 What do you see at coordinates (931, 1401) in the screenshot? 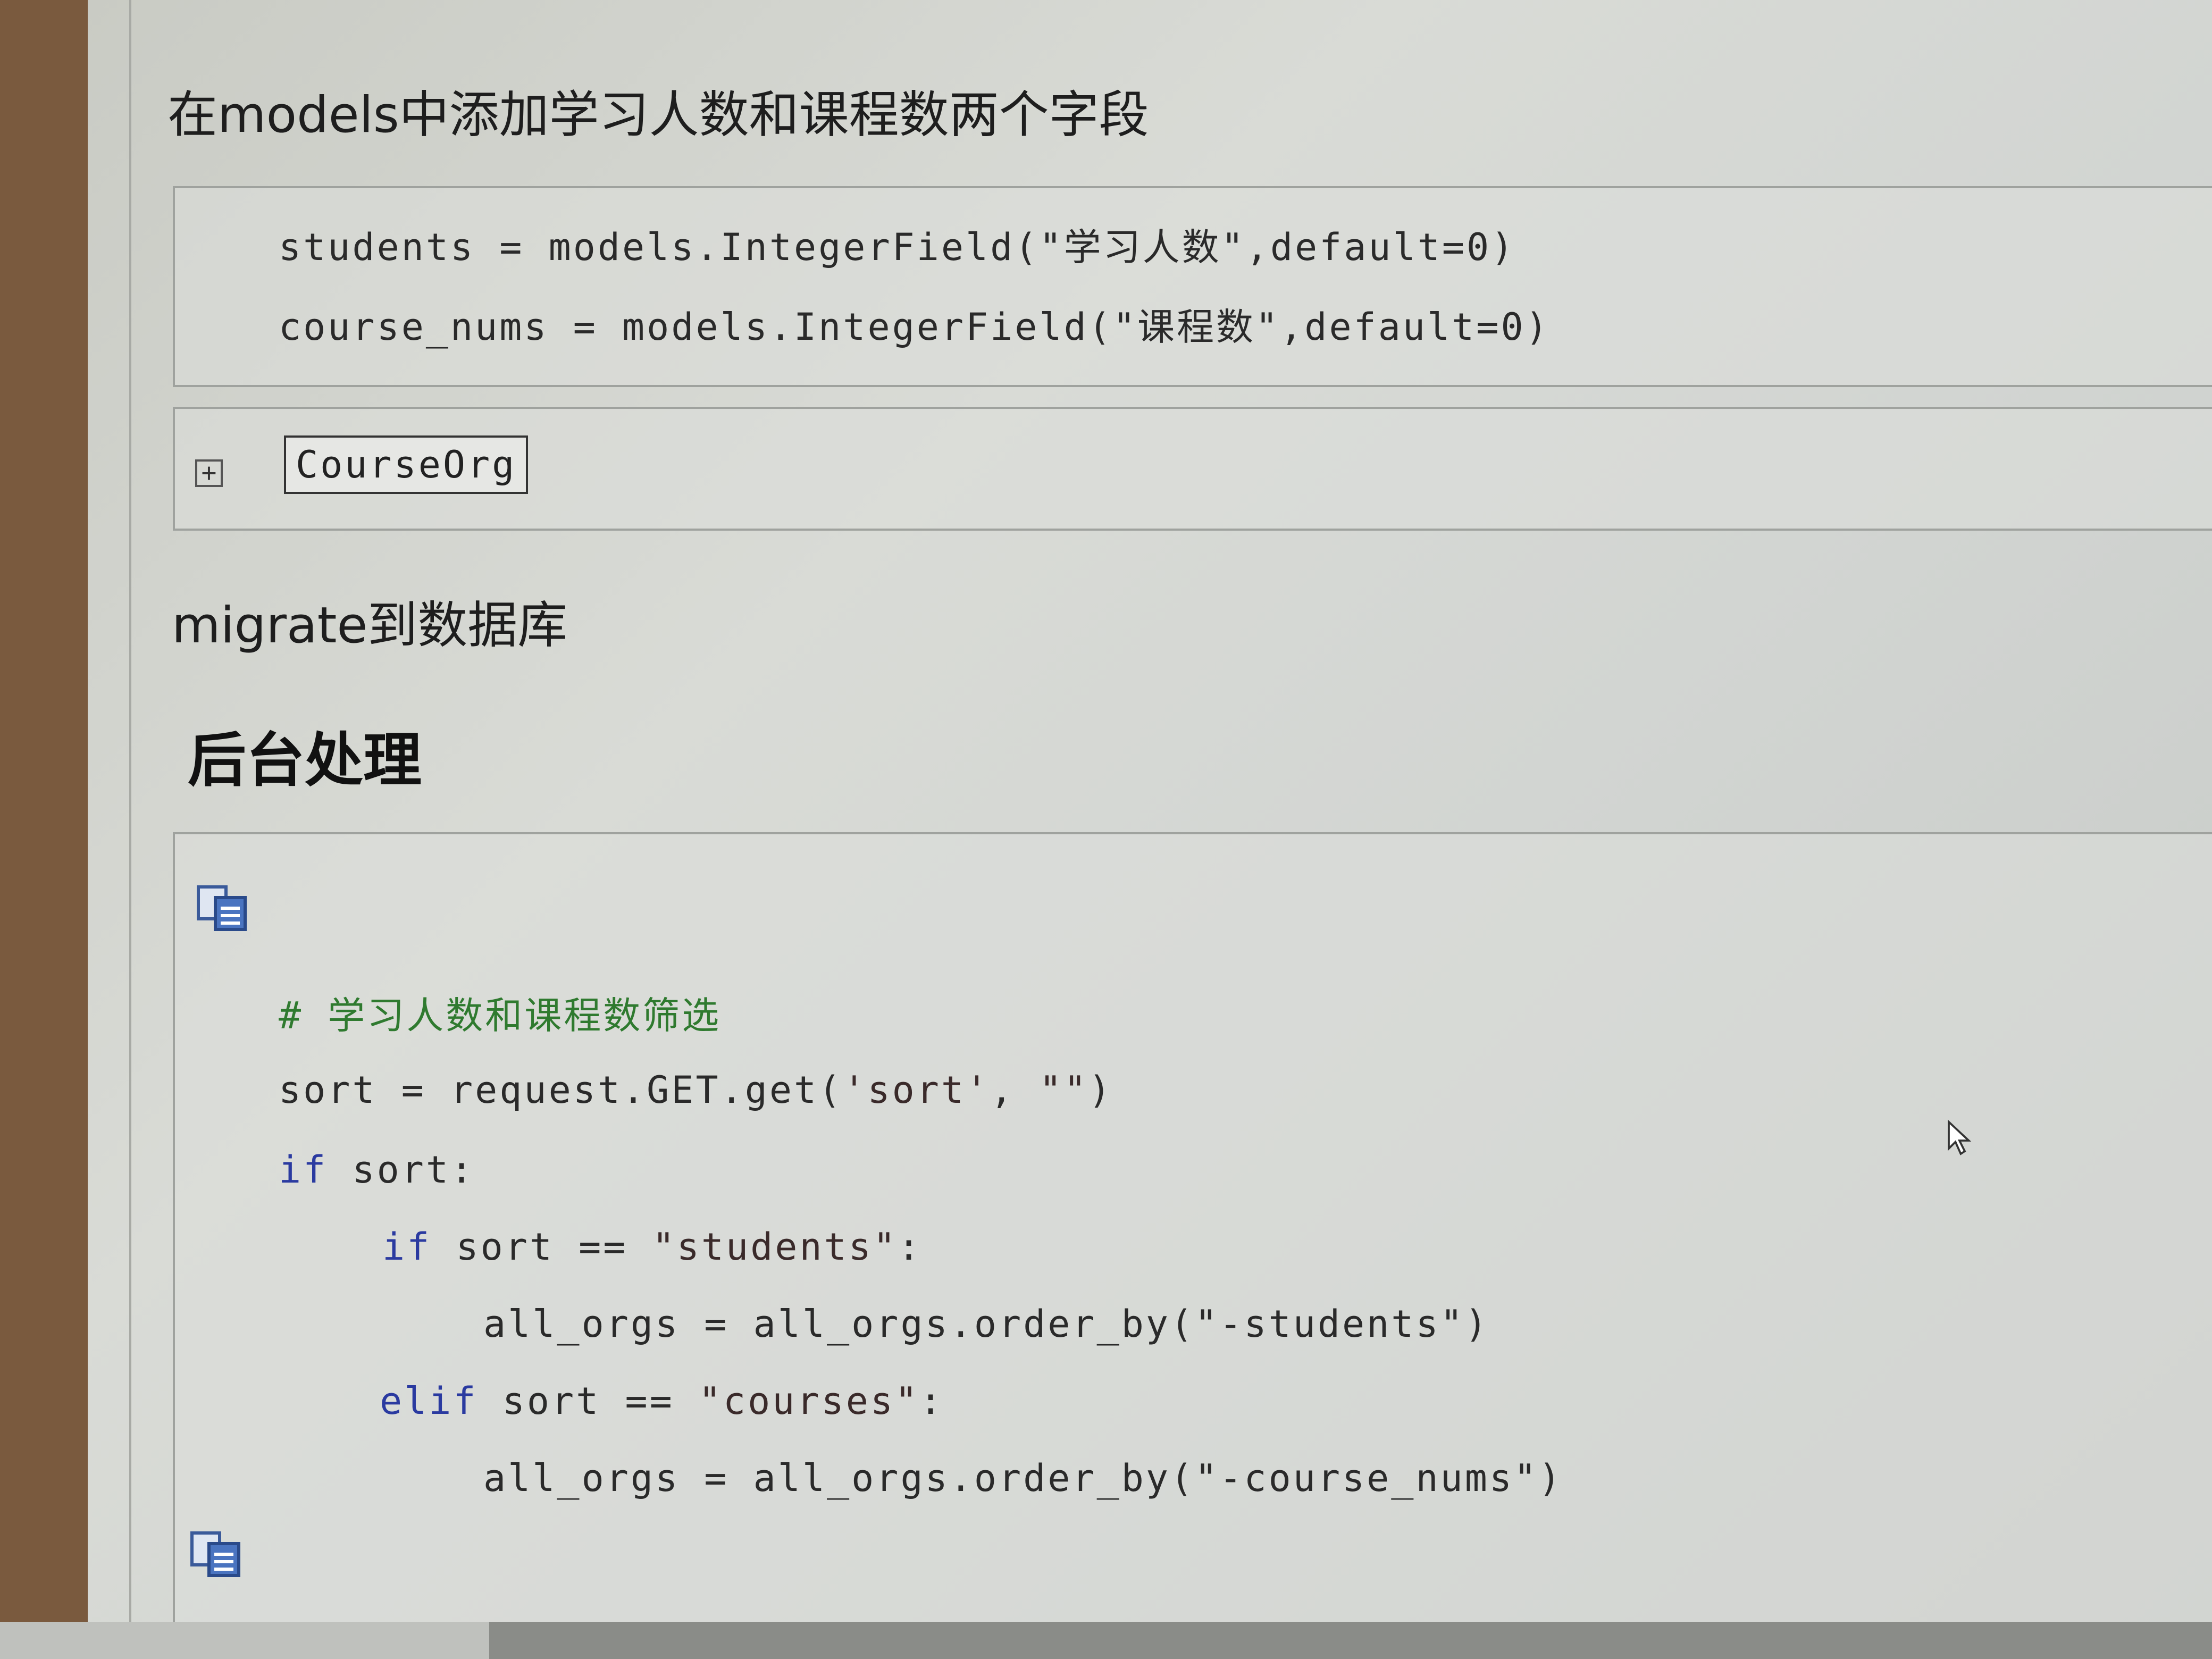
I see `code-elif-colon: :` at bounding box center [931, 1401].